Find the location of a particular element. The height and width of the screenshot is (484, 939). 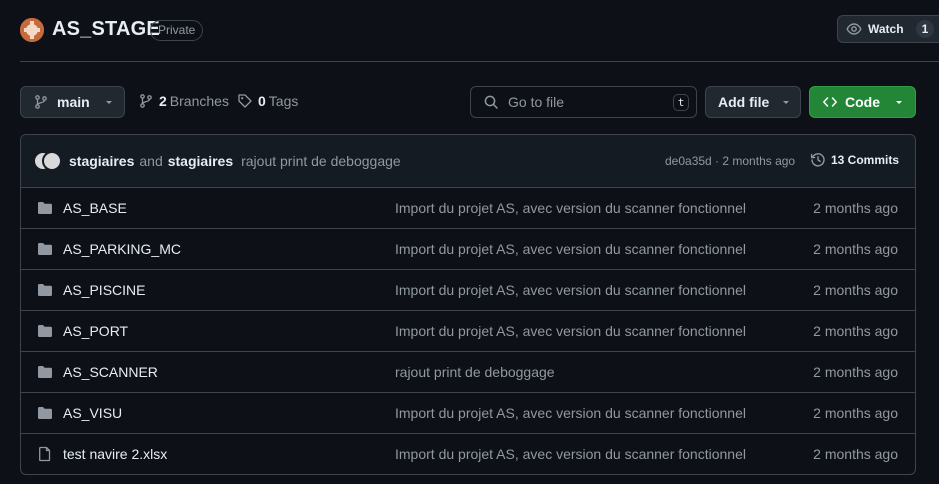

commits-history-link: 13 Commits is located at coordinates (854, 160).